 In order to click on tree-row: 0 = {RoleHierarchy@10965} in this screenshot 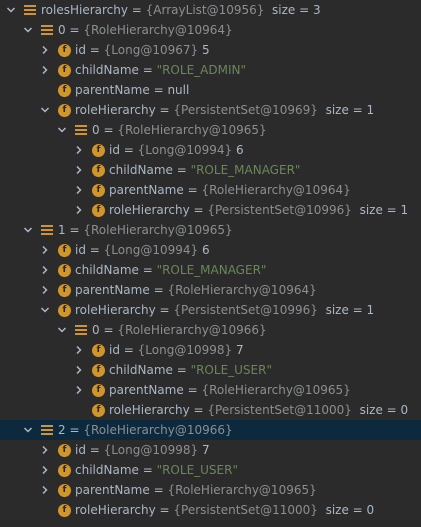, I will do `click(210, 130)`.